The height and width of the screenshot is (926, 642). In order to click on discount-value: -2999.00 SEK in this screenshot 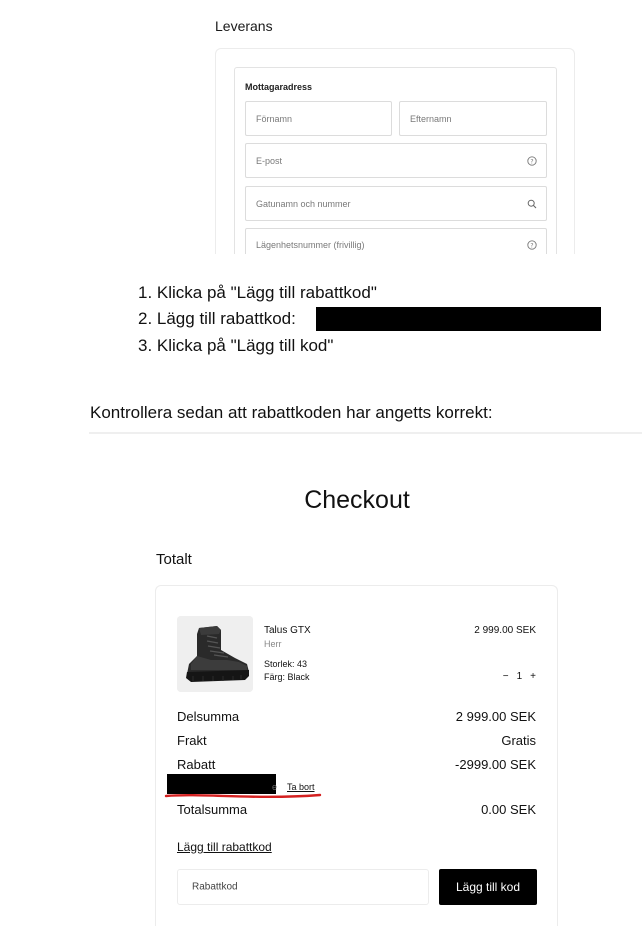, I will do `click(495, 764)`.